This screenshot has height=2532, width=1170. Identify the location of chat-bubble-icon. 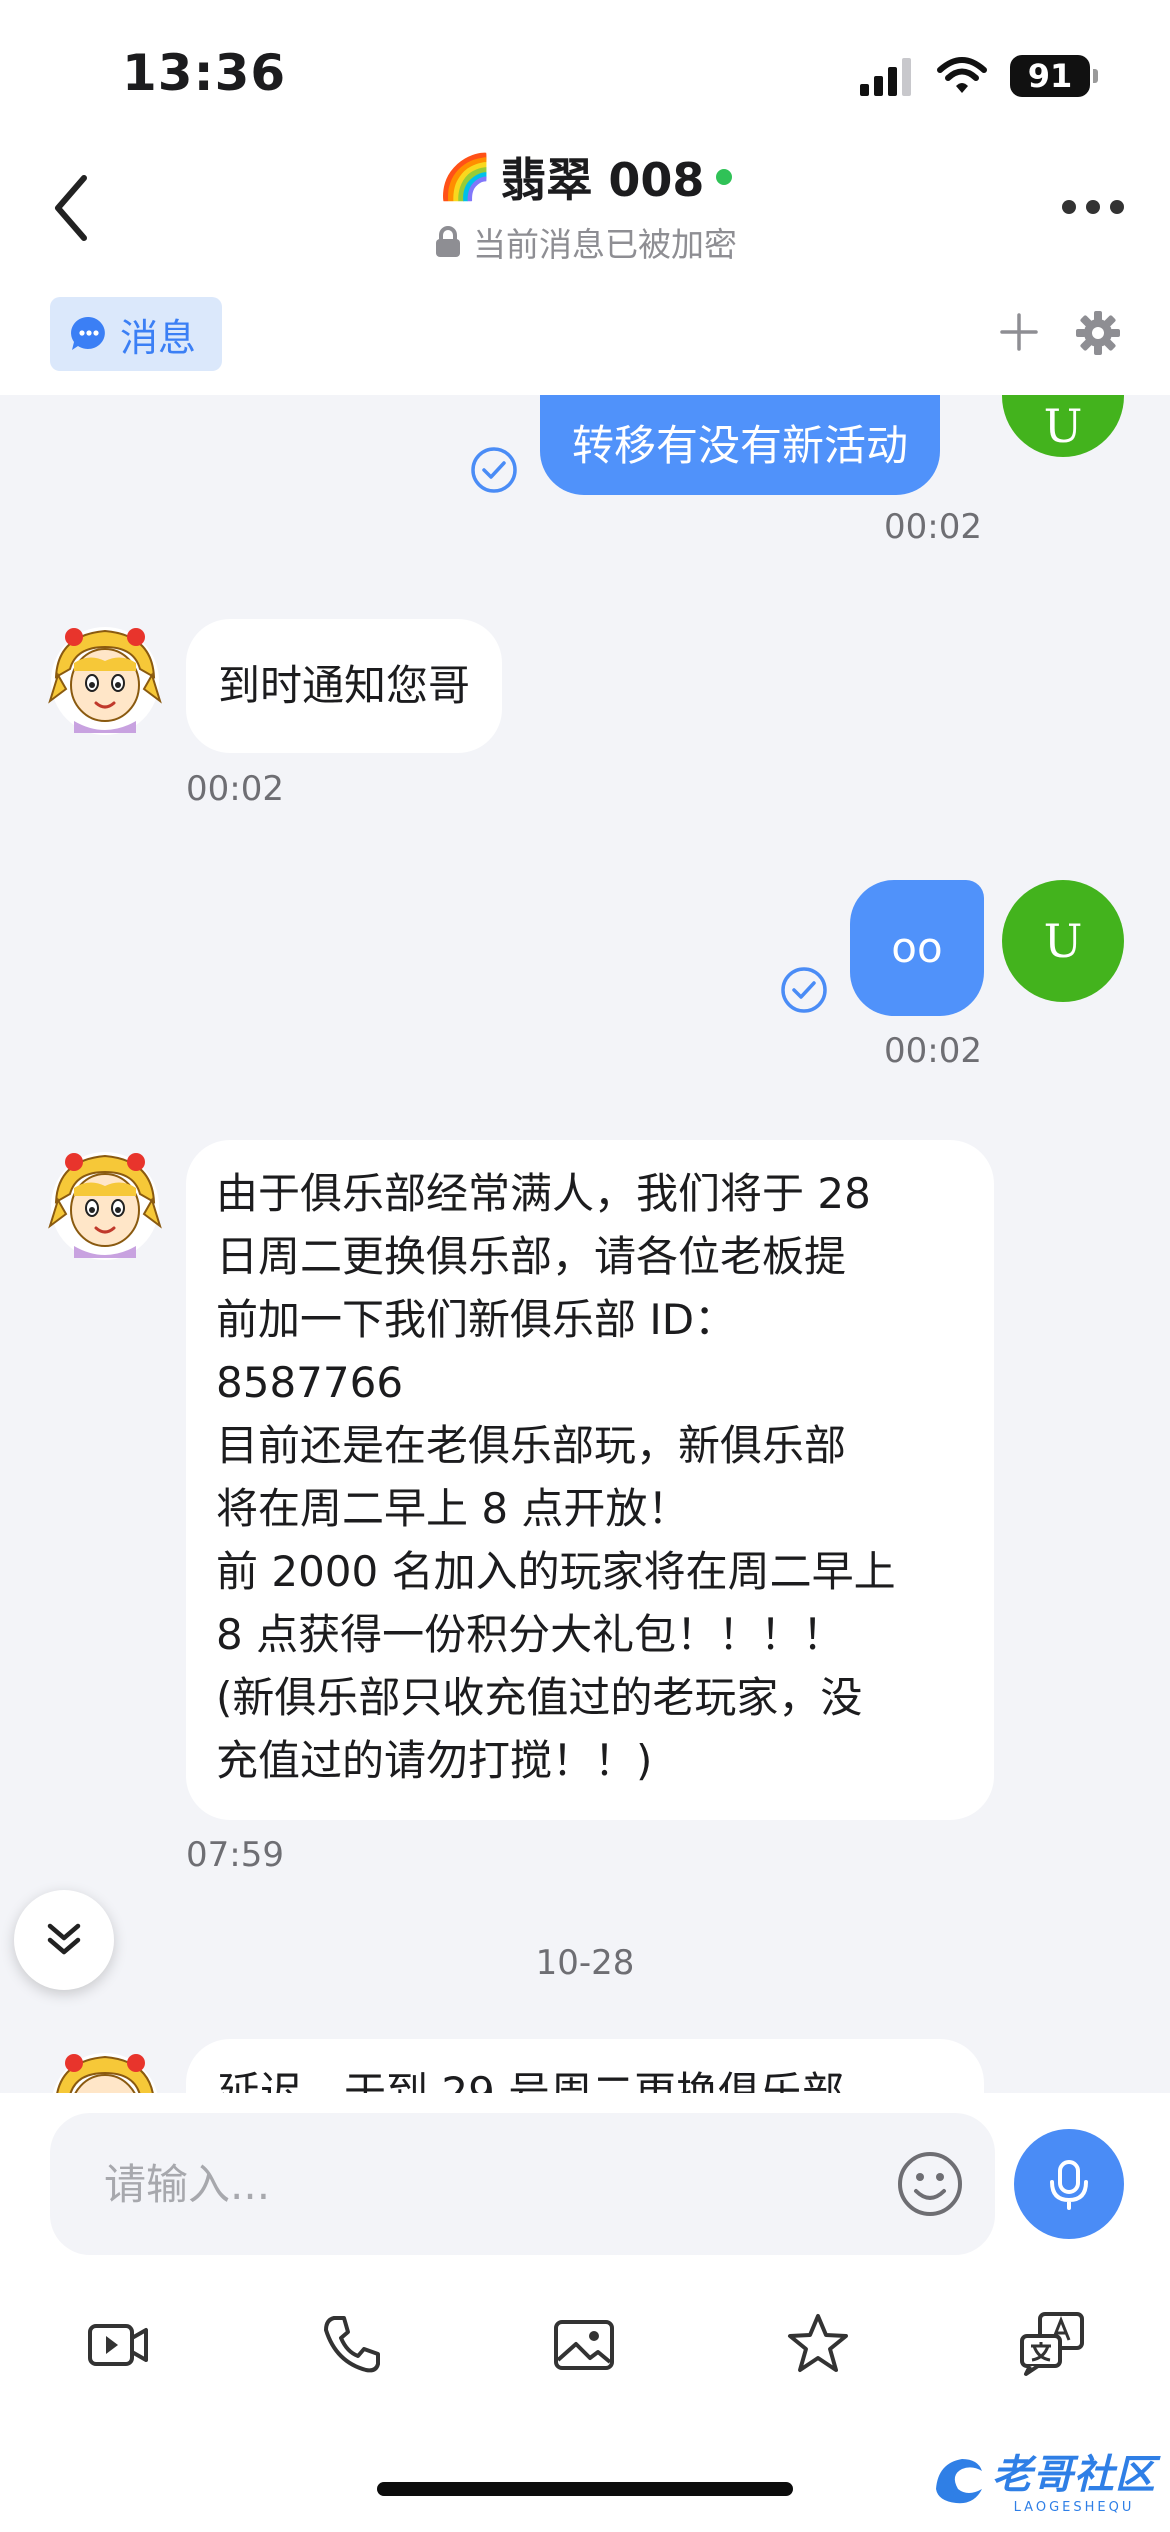
(88, 333).